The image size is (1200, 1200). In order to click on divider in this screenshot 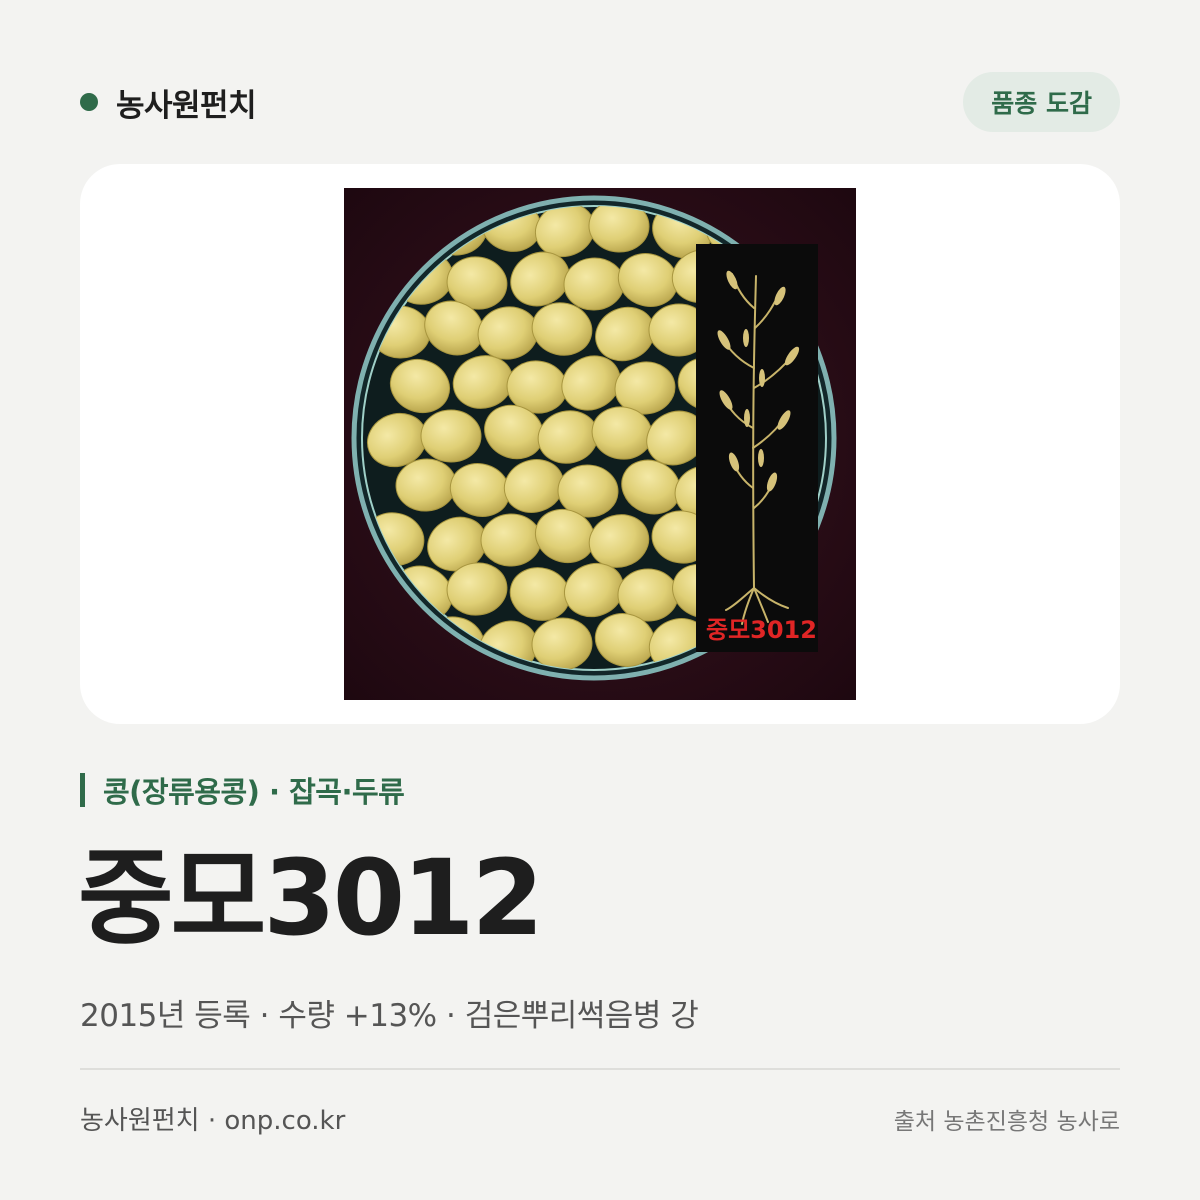, I will do `click(600, 1069)`.